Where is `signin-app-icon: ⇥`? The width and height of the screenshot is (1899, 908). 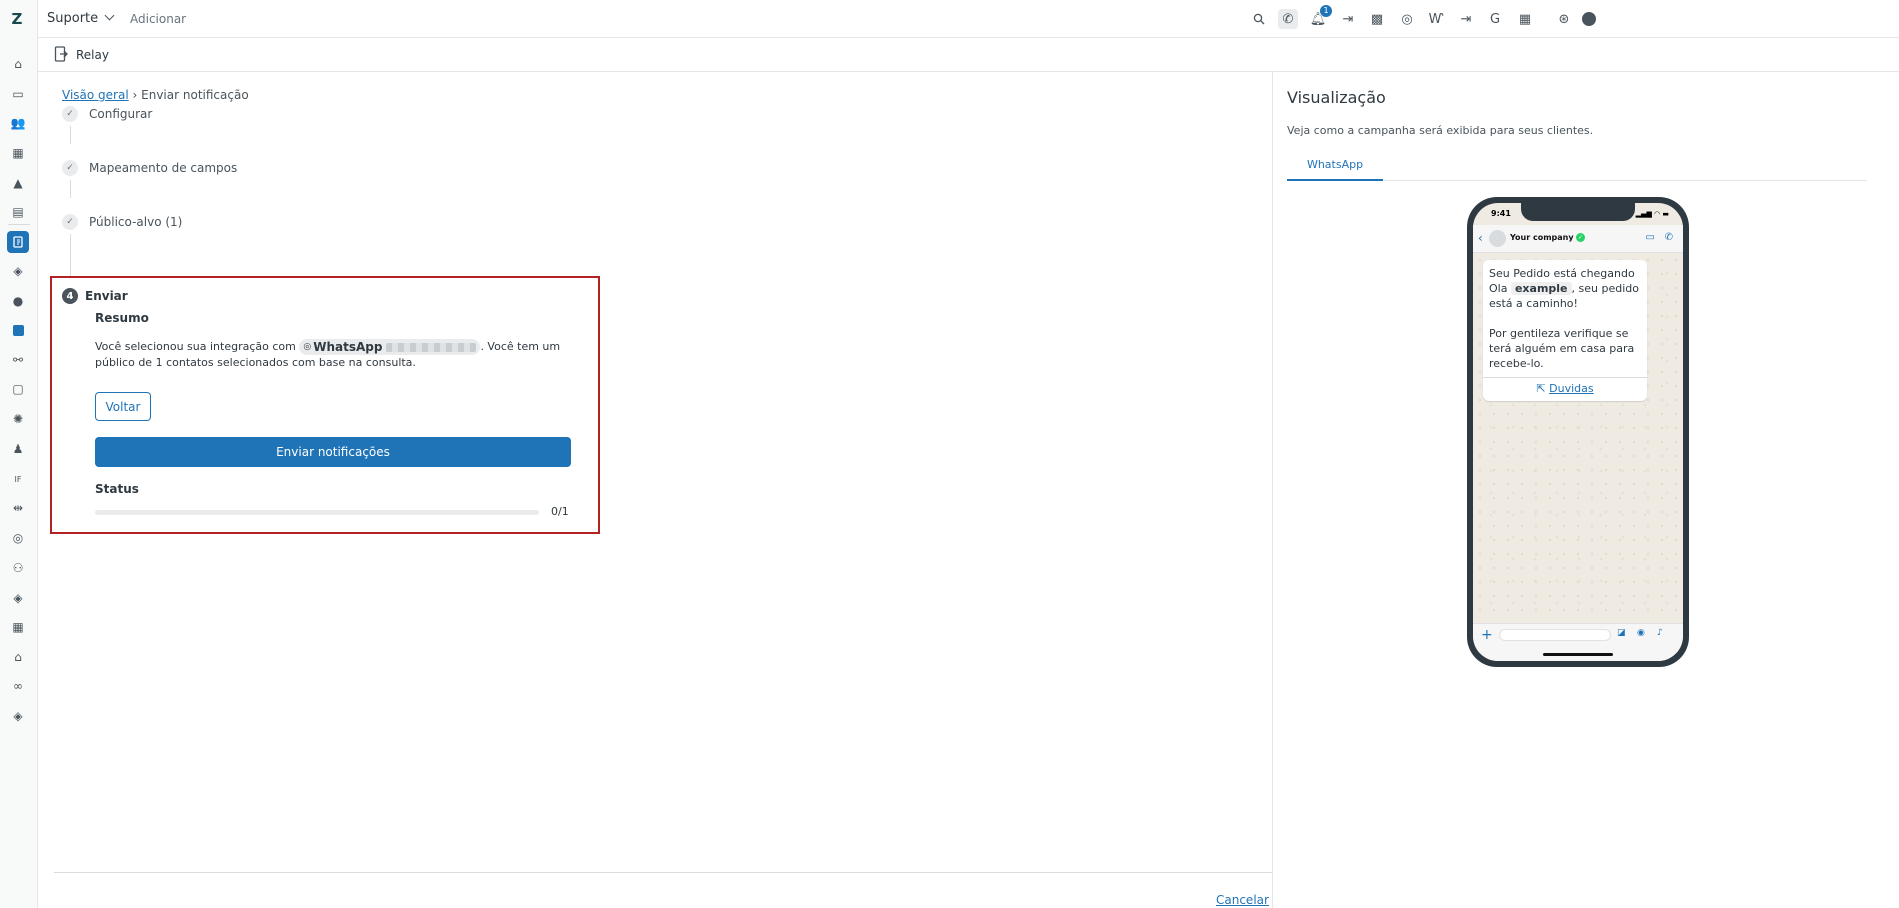 signin-app-icon: ⇥ is located at coordinates (1348, 19).